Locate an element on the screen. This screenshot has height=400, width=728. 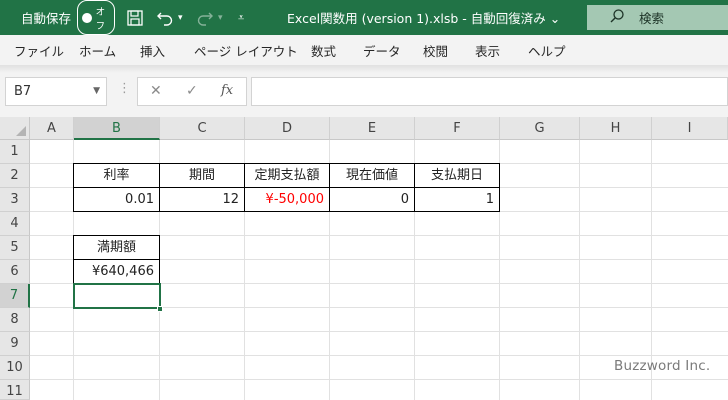
tab-file: ファイル is located at coordinates (39, 50).